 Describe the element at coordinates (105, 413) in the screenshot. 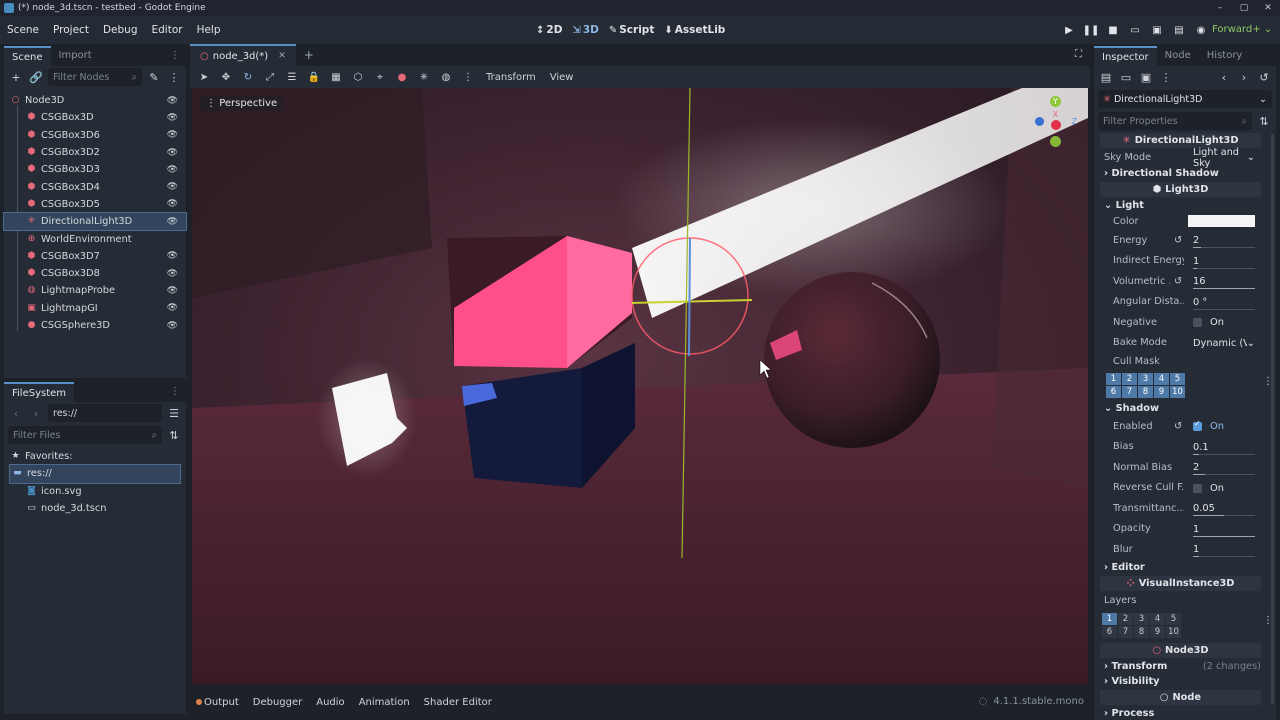

I see `path-field: res://` at that location.